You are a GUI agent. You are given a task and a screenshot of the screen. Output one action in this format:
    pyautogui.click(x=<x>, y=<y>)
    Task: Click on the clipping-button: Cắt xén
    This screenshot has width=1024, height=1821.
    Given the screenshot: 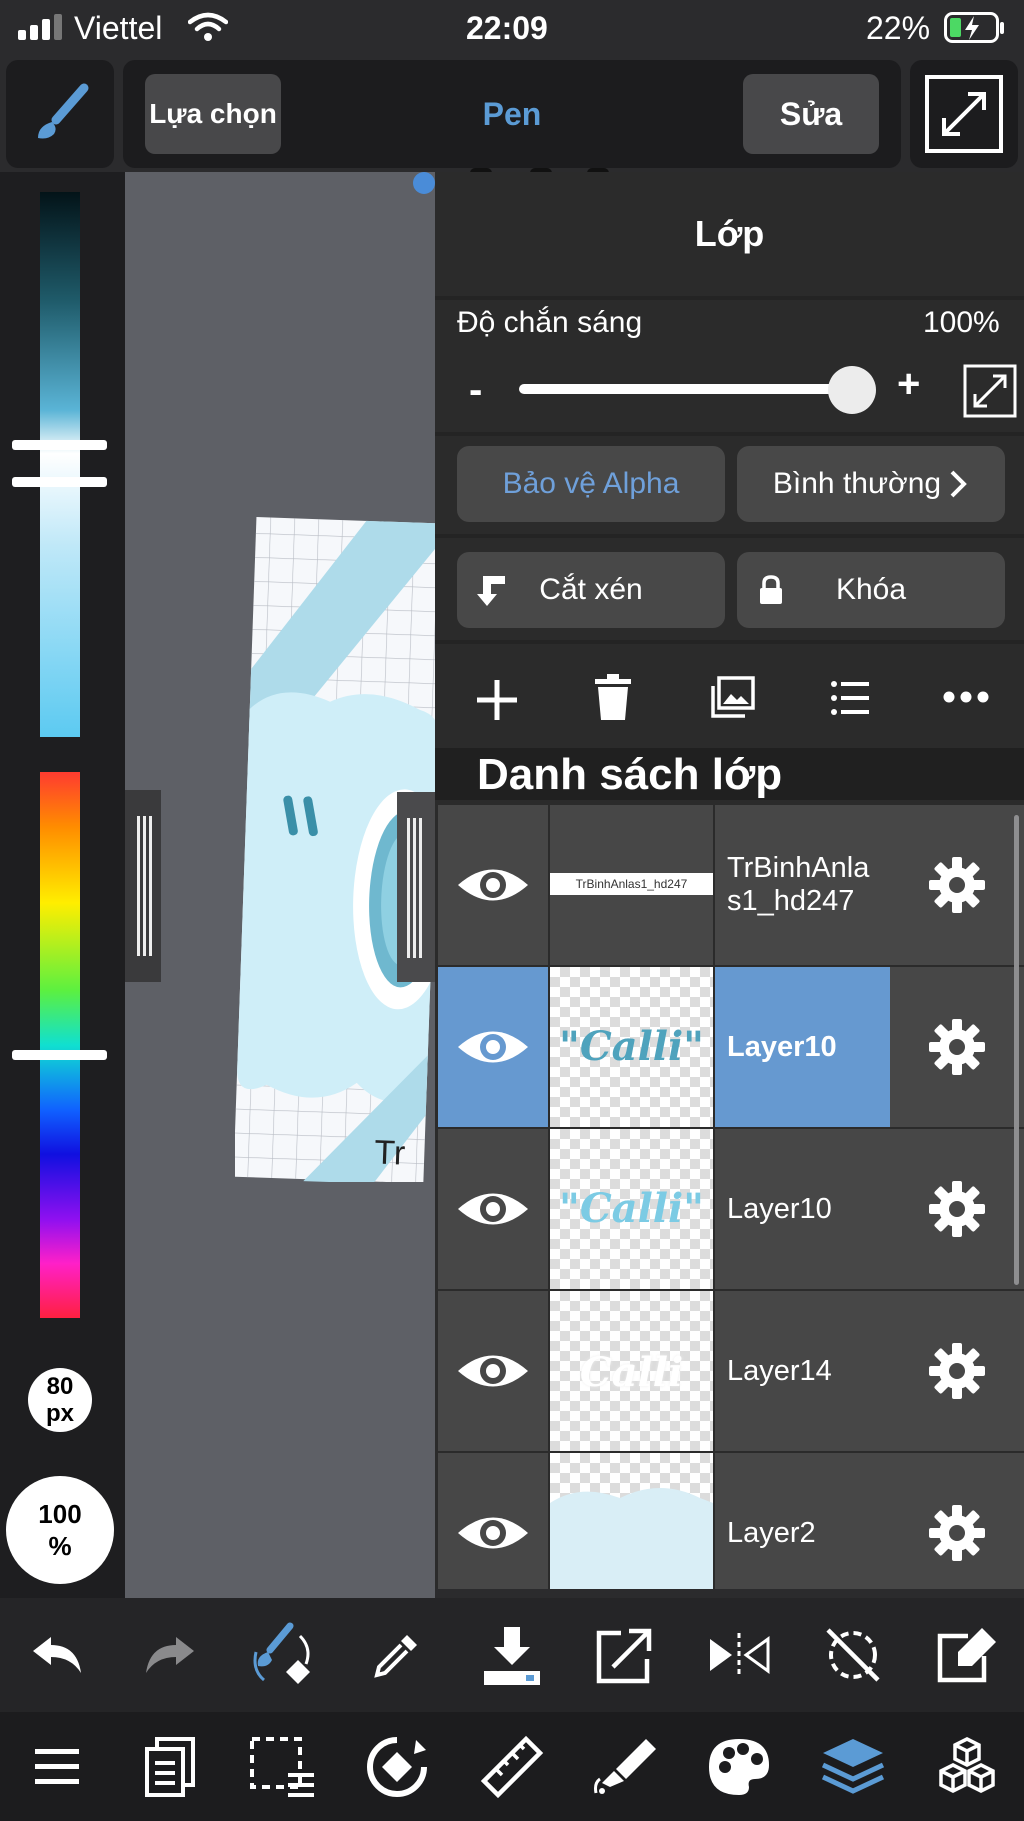 What is the action you would take?
    pyautogui.click(x=591, y=590)
    